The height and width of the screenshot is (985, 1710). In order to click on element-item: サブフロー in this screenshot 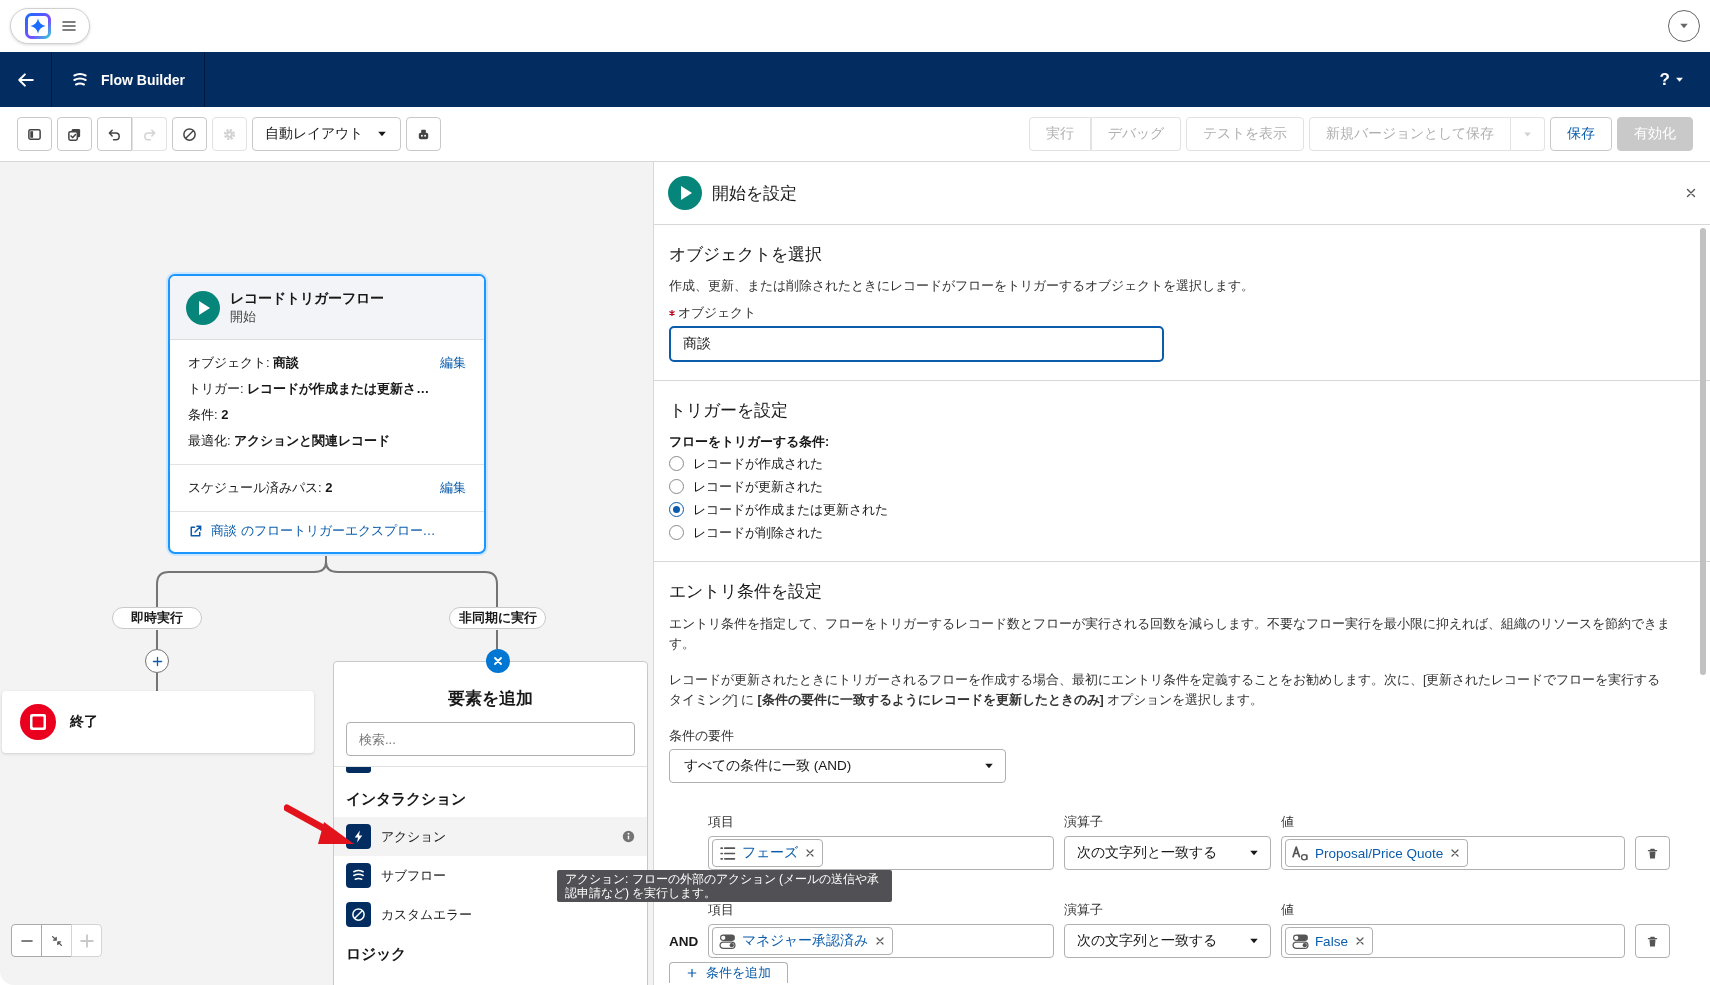, I will do `click(396, 875)`.